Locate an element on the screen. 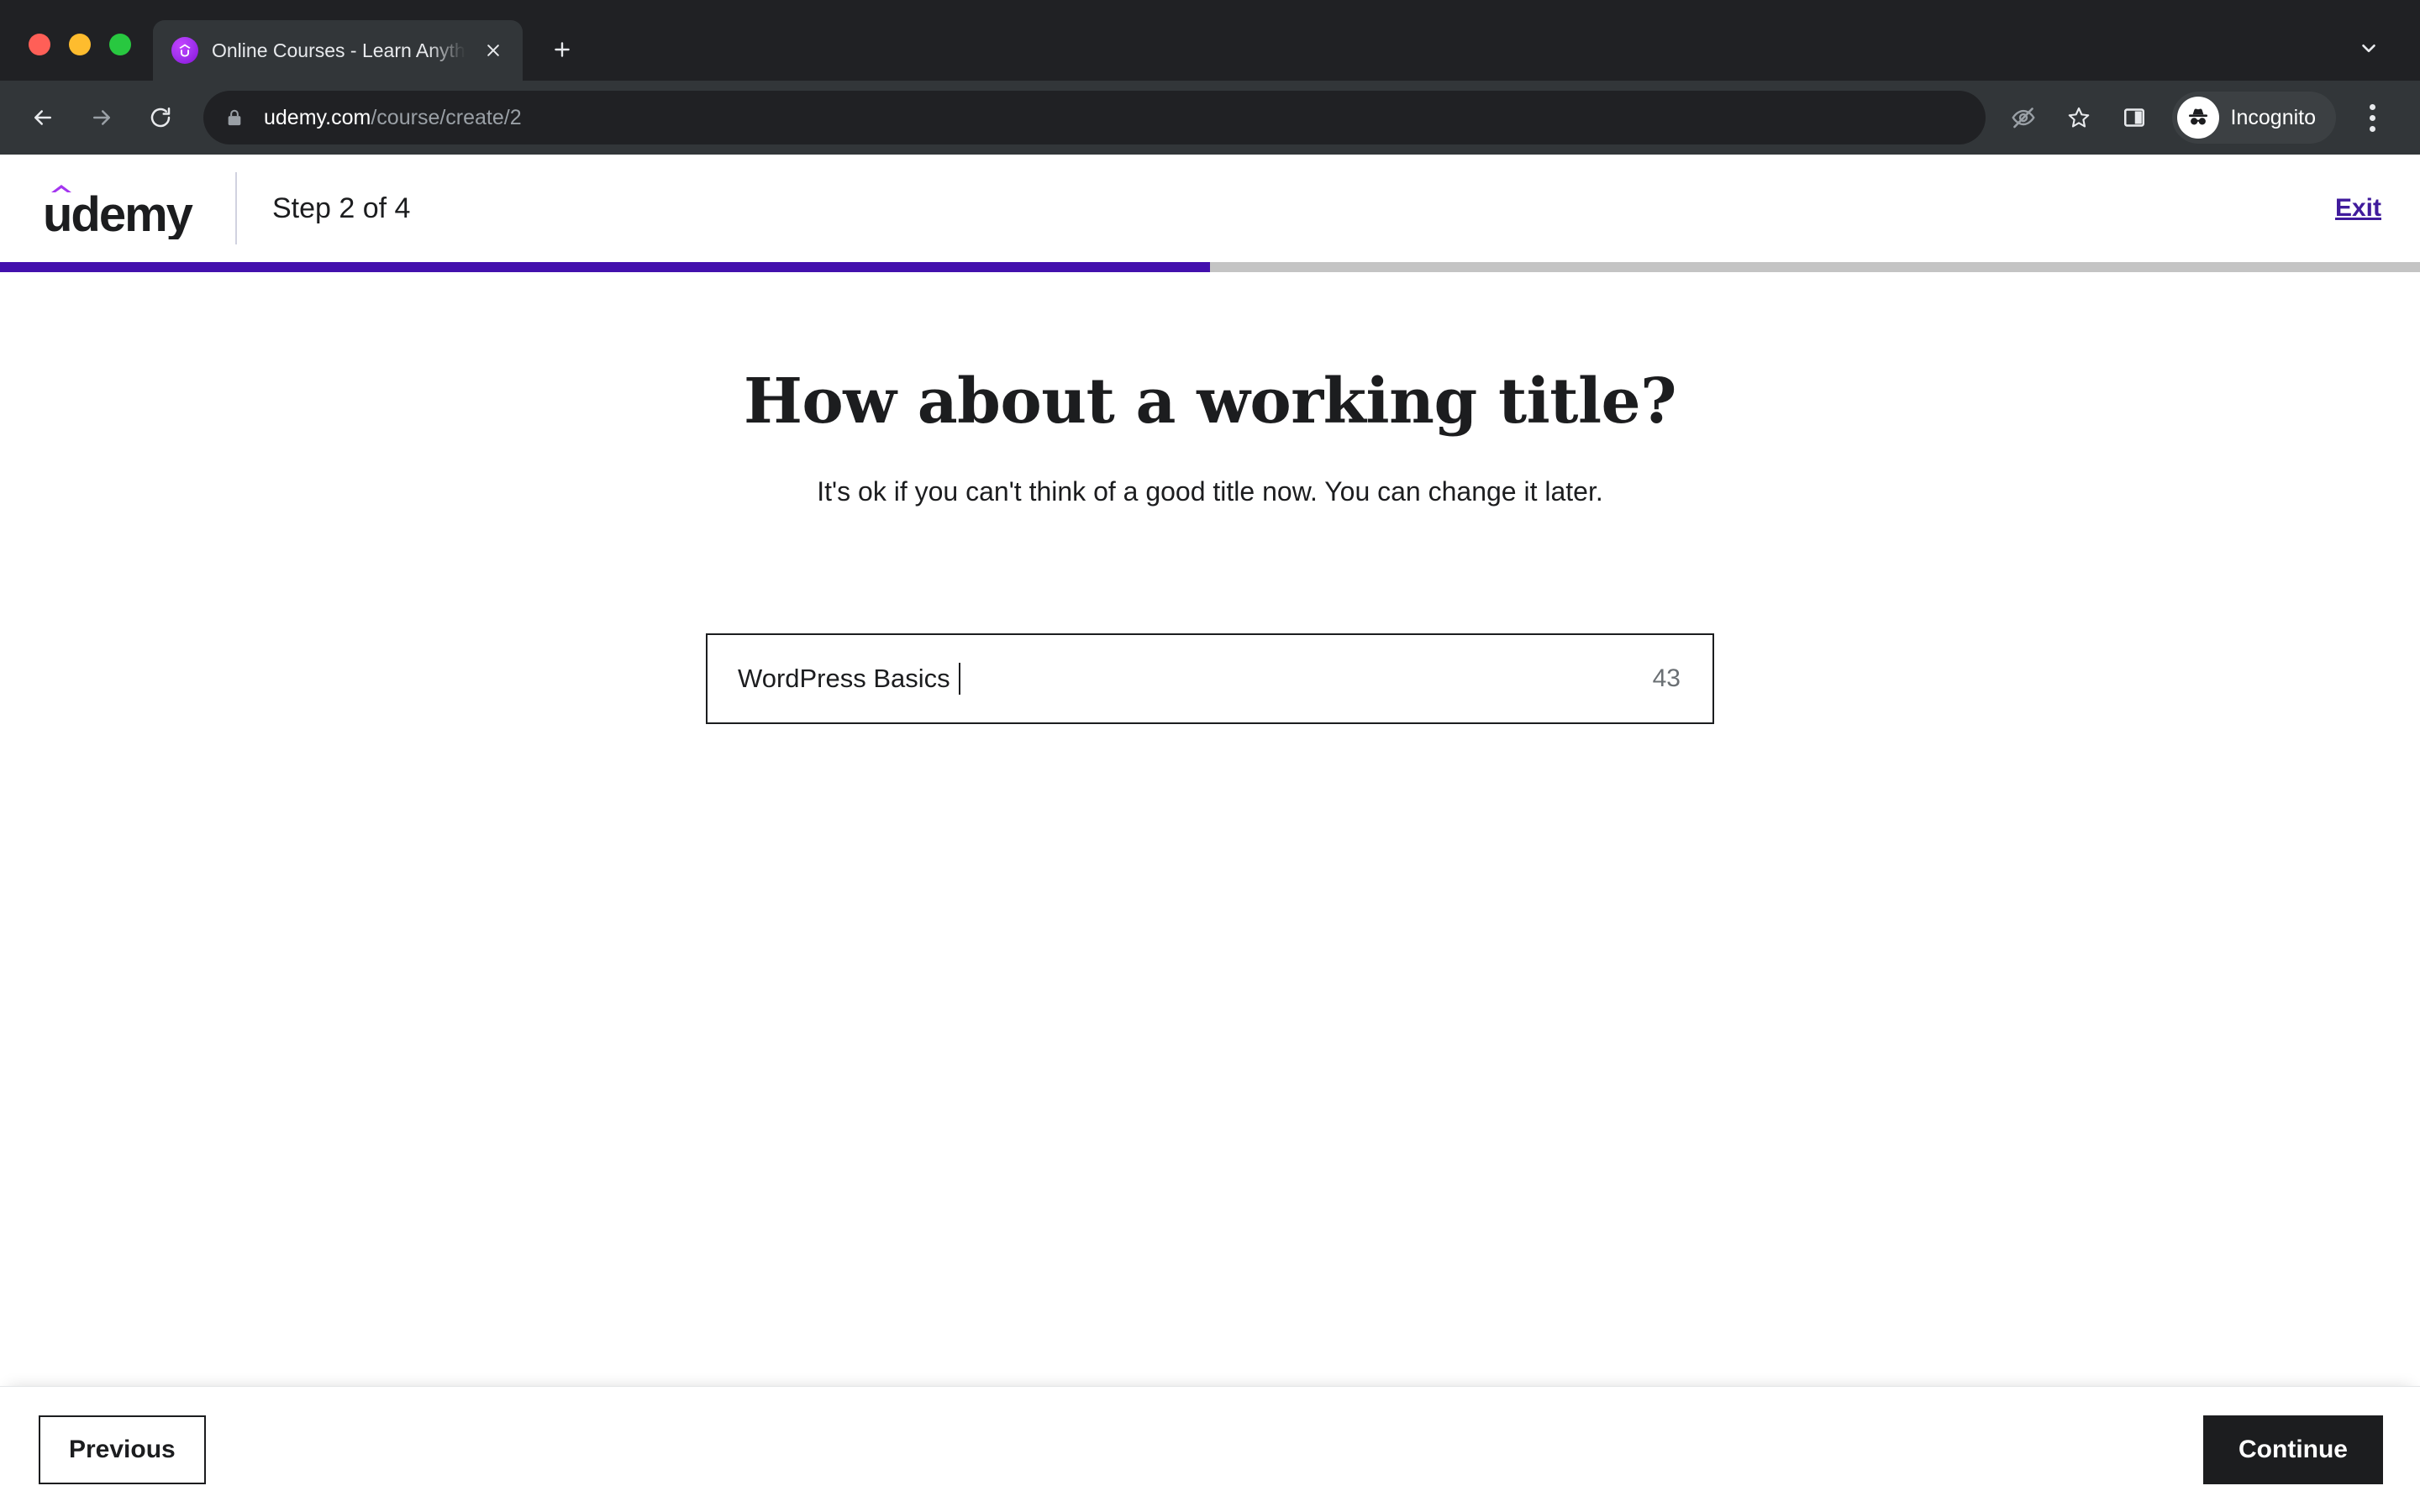  address-bar-path: /course/create/2 is located at coordinates (447, 117).